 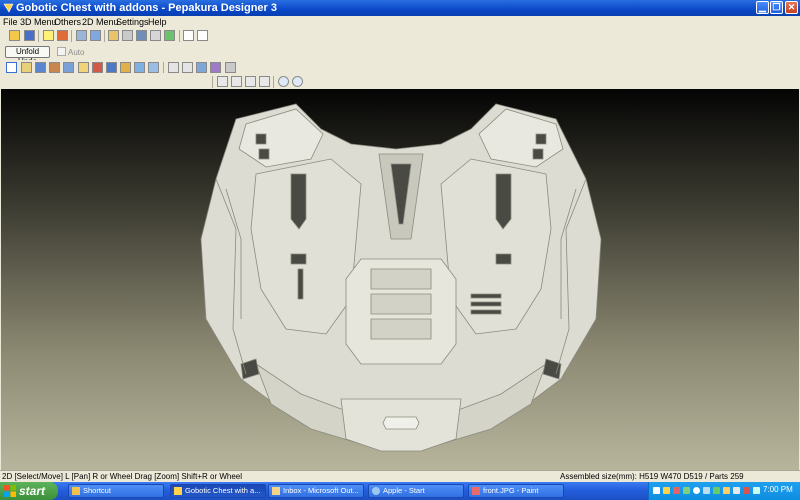 I want to click on anchor-icon, so click(x=141, y=35).